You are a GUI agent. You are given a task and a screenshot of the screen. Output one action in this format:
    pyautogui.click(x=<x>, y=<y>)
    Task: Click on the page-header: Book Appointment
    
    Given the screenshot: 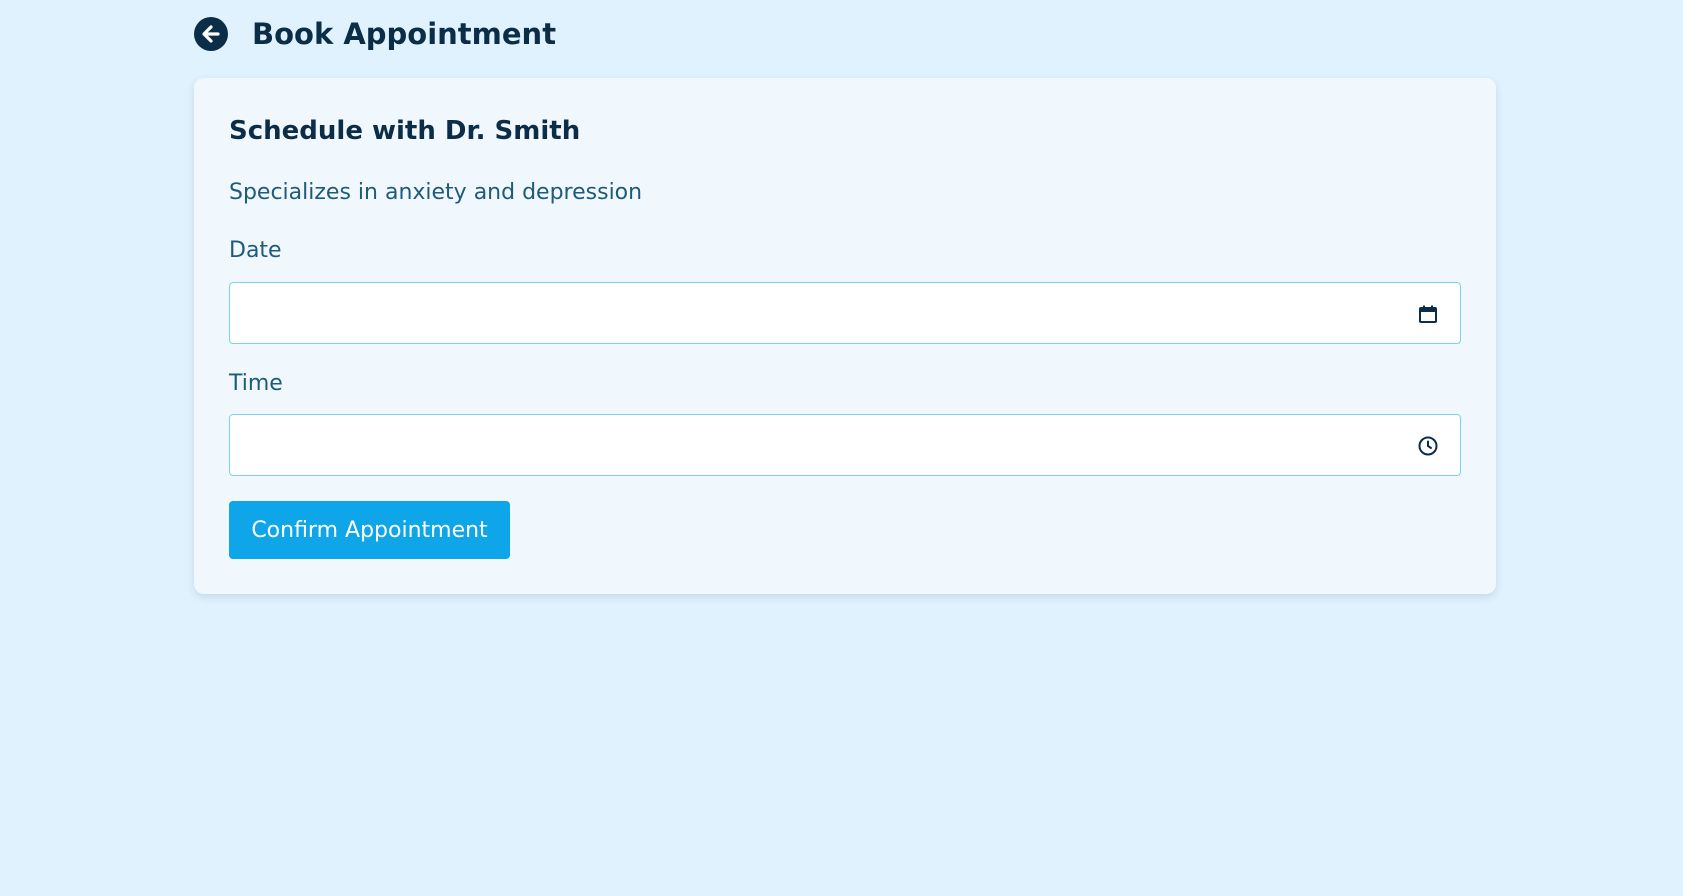 What is the action you would take?
    pyautogui.click(x=375, y=34)
    